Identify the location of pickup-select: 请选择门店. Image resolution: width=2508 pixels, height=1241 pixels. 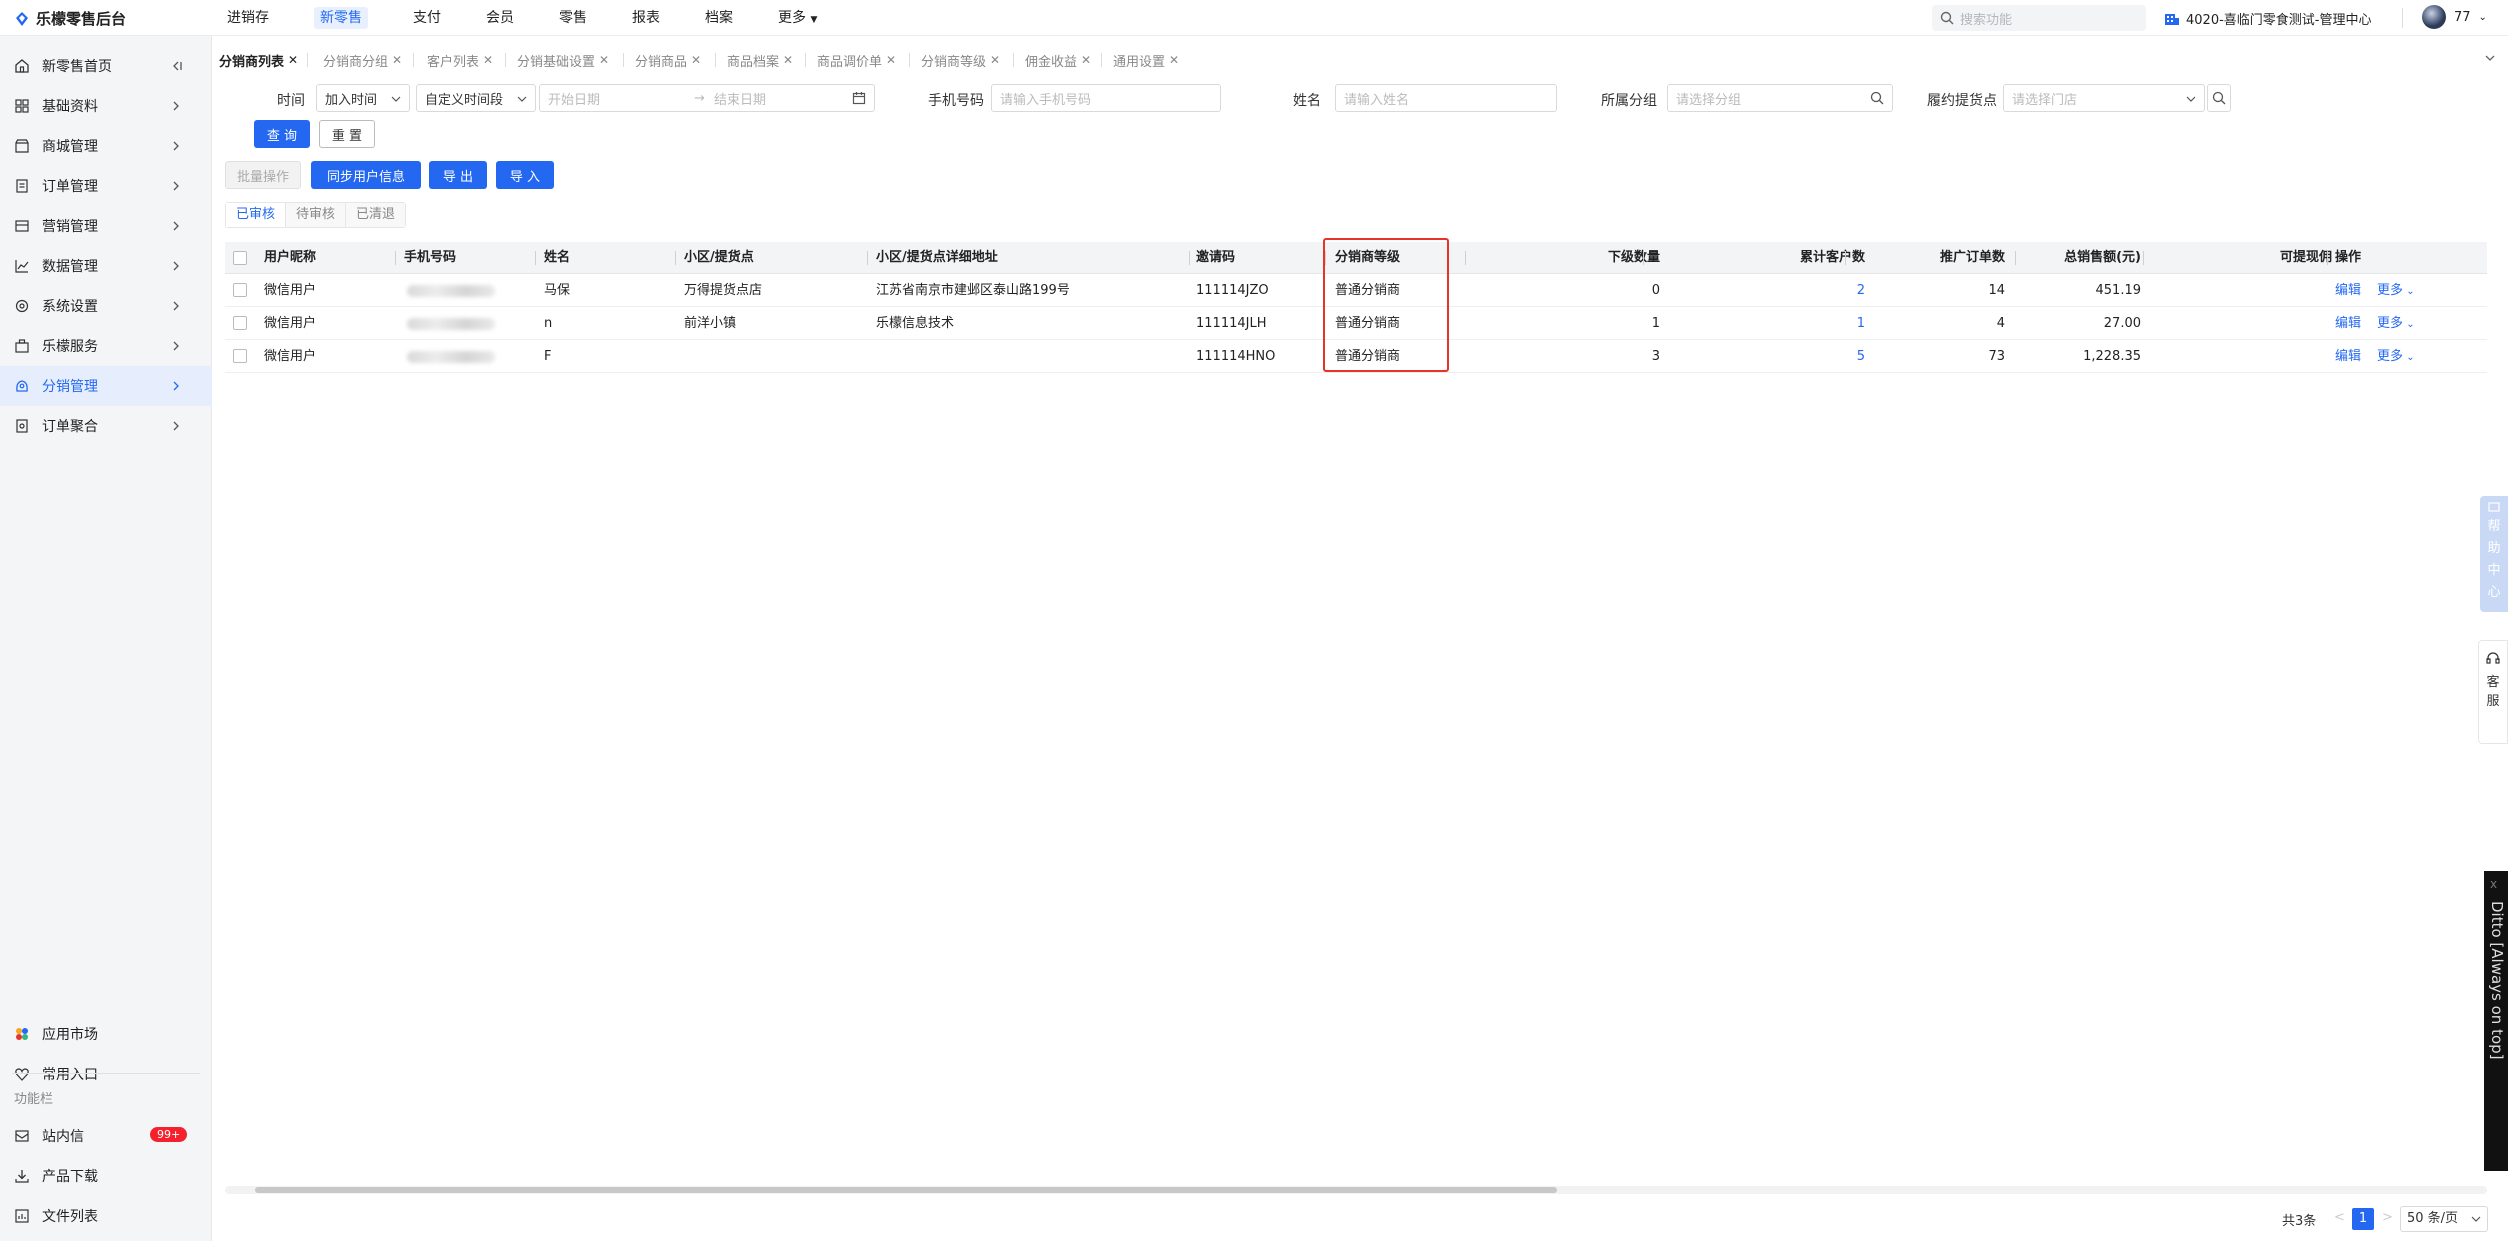
(2104, 98).